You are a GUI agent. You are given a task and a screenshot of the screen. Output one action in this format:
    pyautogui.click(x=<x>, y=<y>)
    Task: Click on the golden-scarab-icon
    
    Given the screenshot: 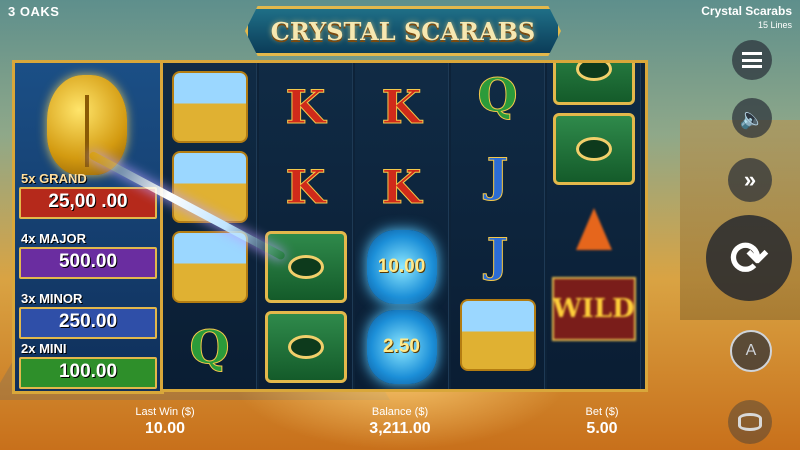 What is the action you would take?
    pyautogui.click(x=87, y=125)
    